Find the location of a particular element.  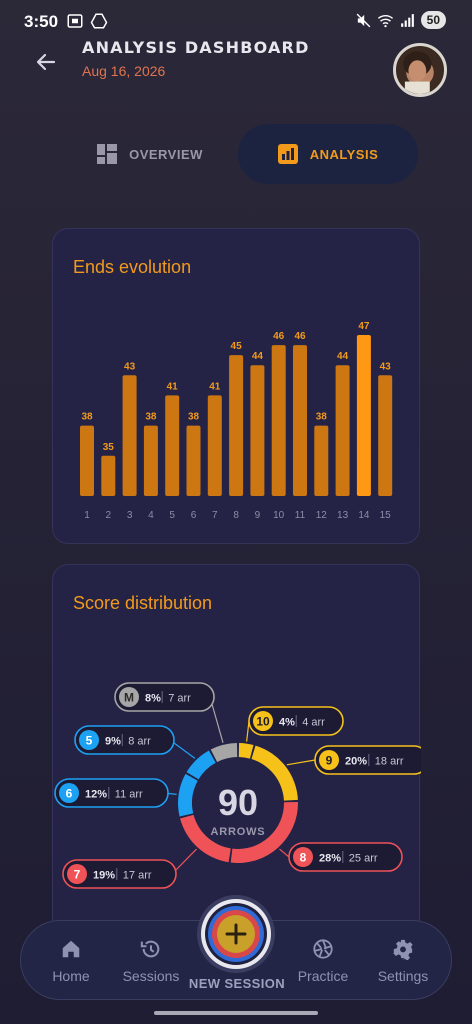

target-ring-black is located at coordinates (236, 934).